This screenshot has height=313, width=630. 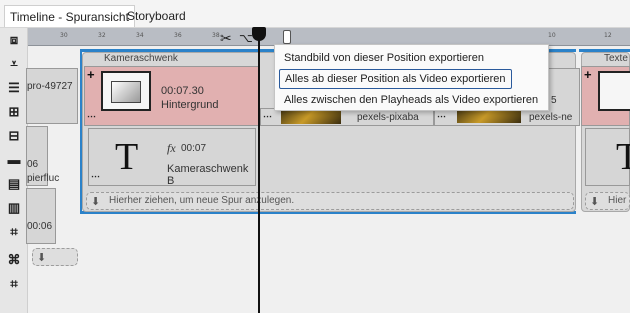 I want to click on tab-storyboard: Storyboard, so click(x=156, y=16).